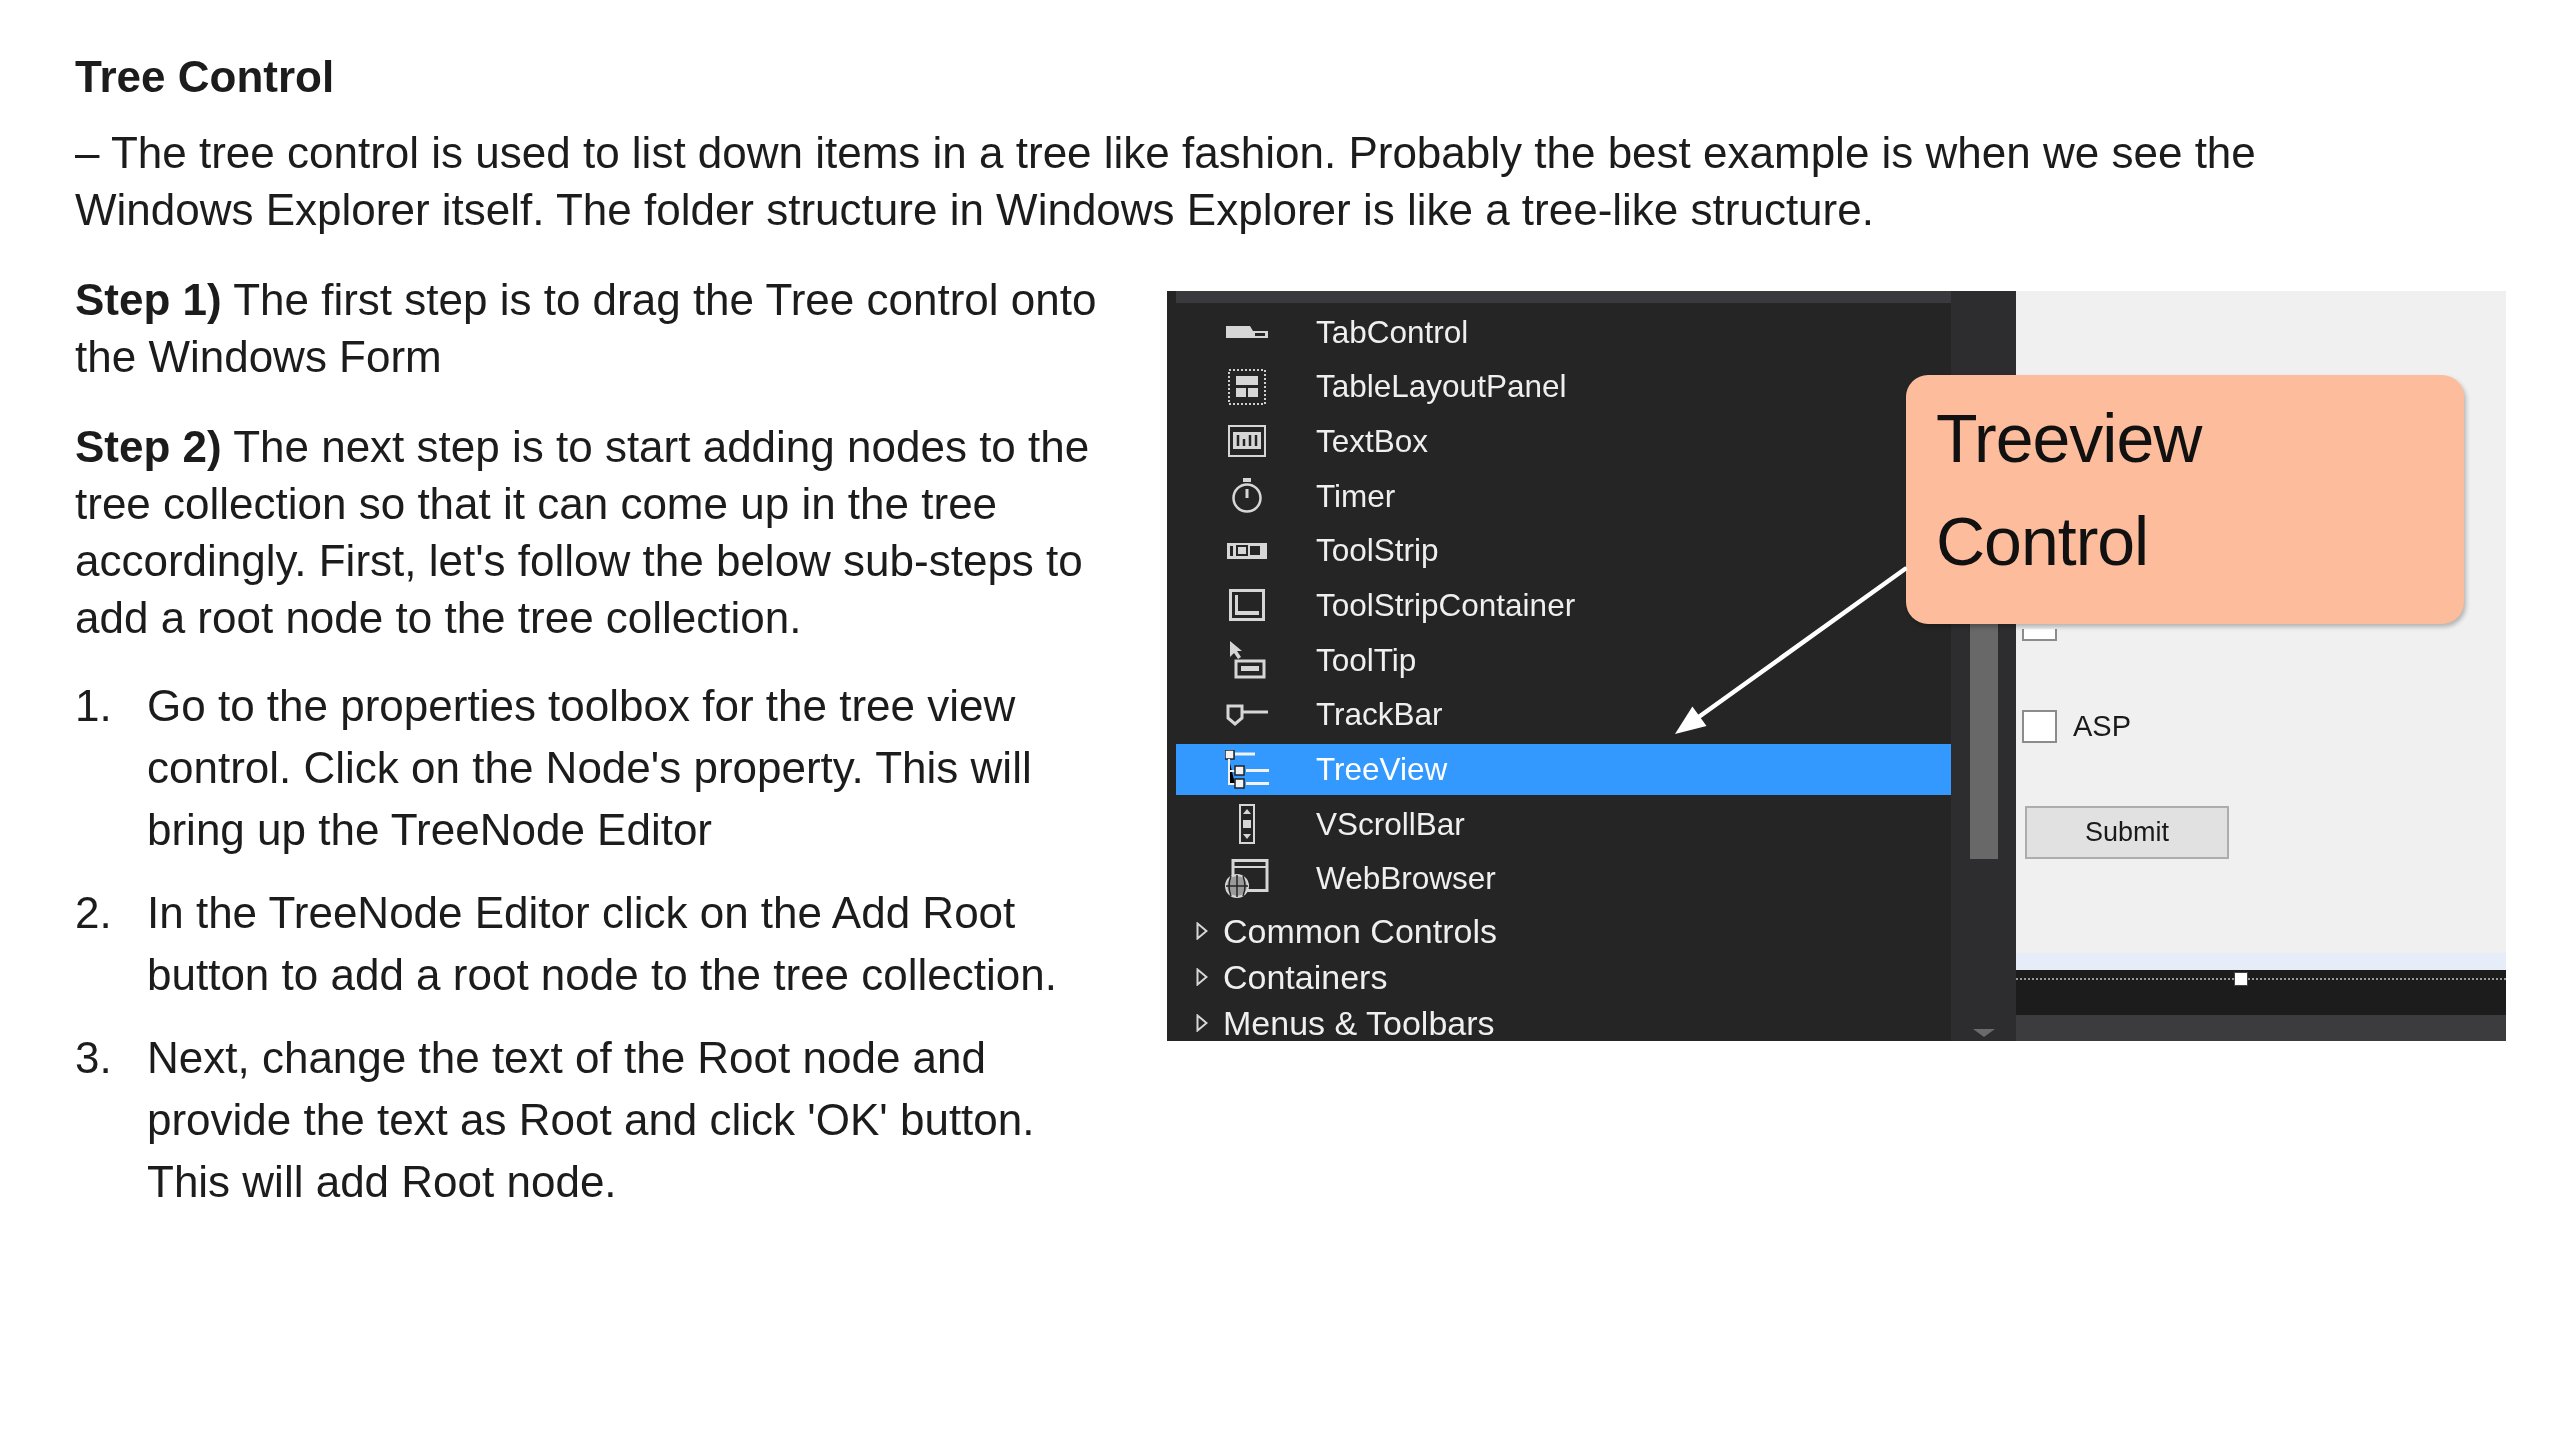 This screenshot has height=1440, width=2560. What do you see at coordinates (583, 532) in the screenshot?
I see `step-paragraph: Step 2) The next step is to start adding nodes to the tree collection so that it can come up in the tree accordingly. First, let's follow the below sub-steps to add a root node to the tree collection.` at bounding box center [583, 532].